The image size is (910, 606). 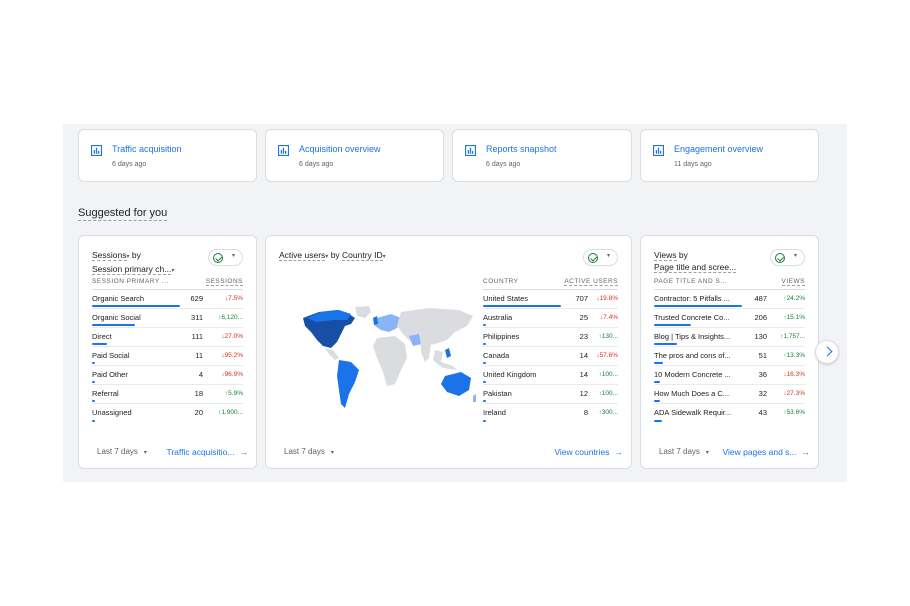 What do you see at coordinates (591, 282) in the screenshot?
I see `column-header-metric: ACTIVE USERS` at bounding box center [591, 282].